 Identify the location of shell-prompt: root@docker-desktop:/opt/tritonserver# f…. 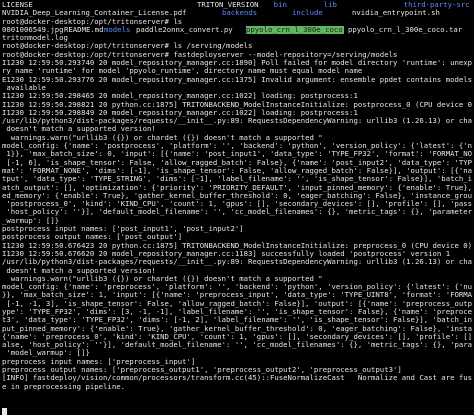
(200, 54).